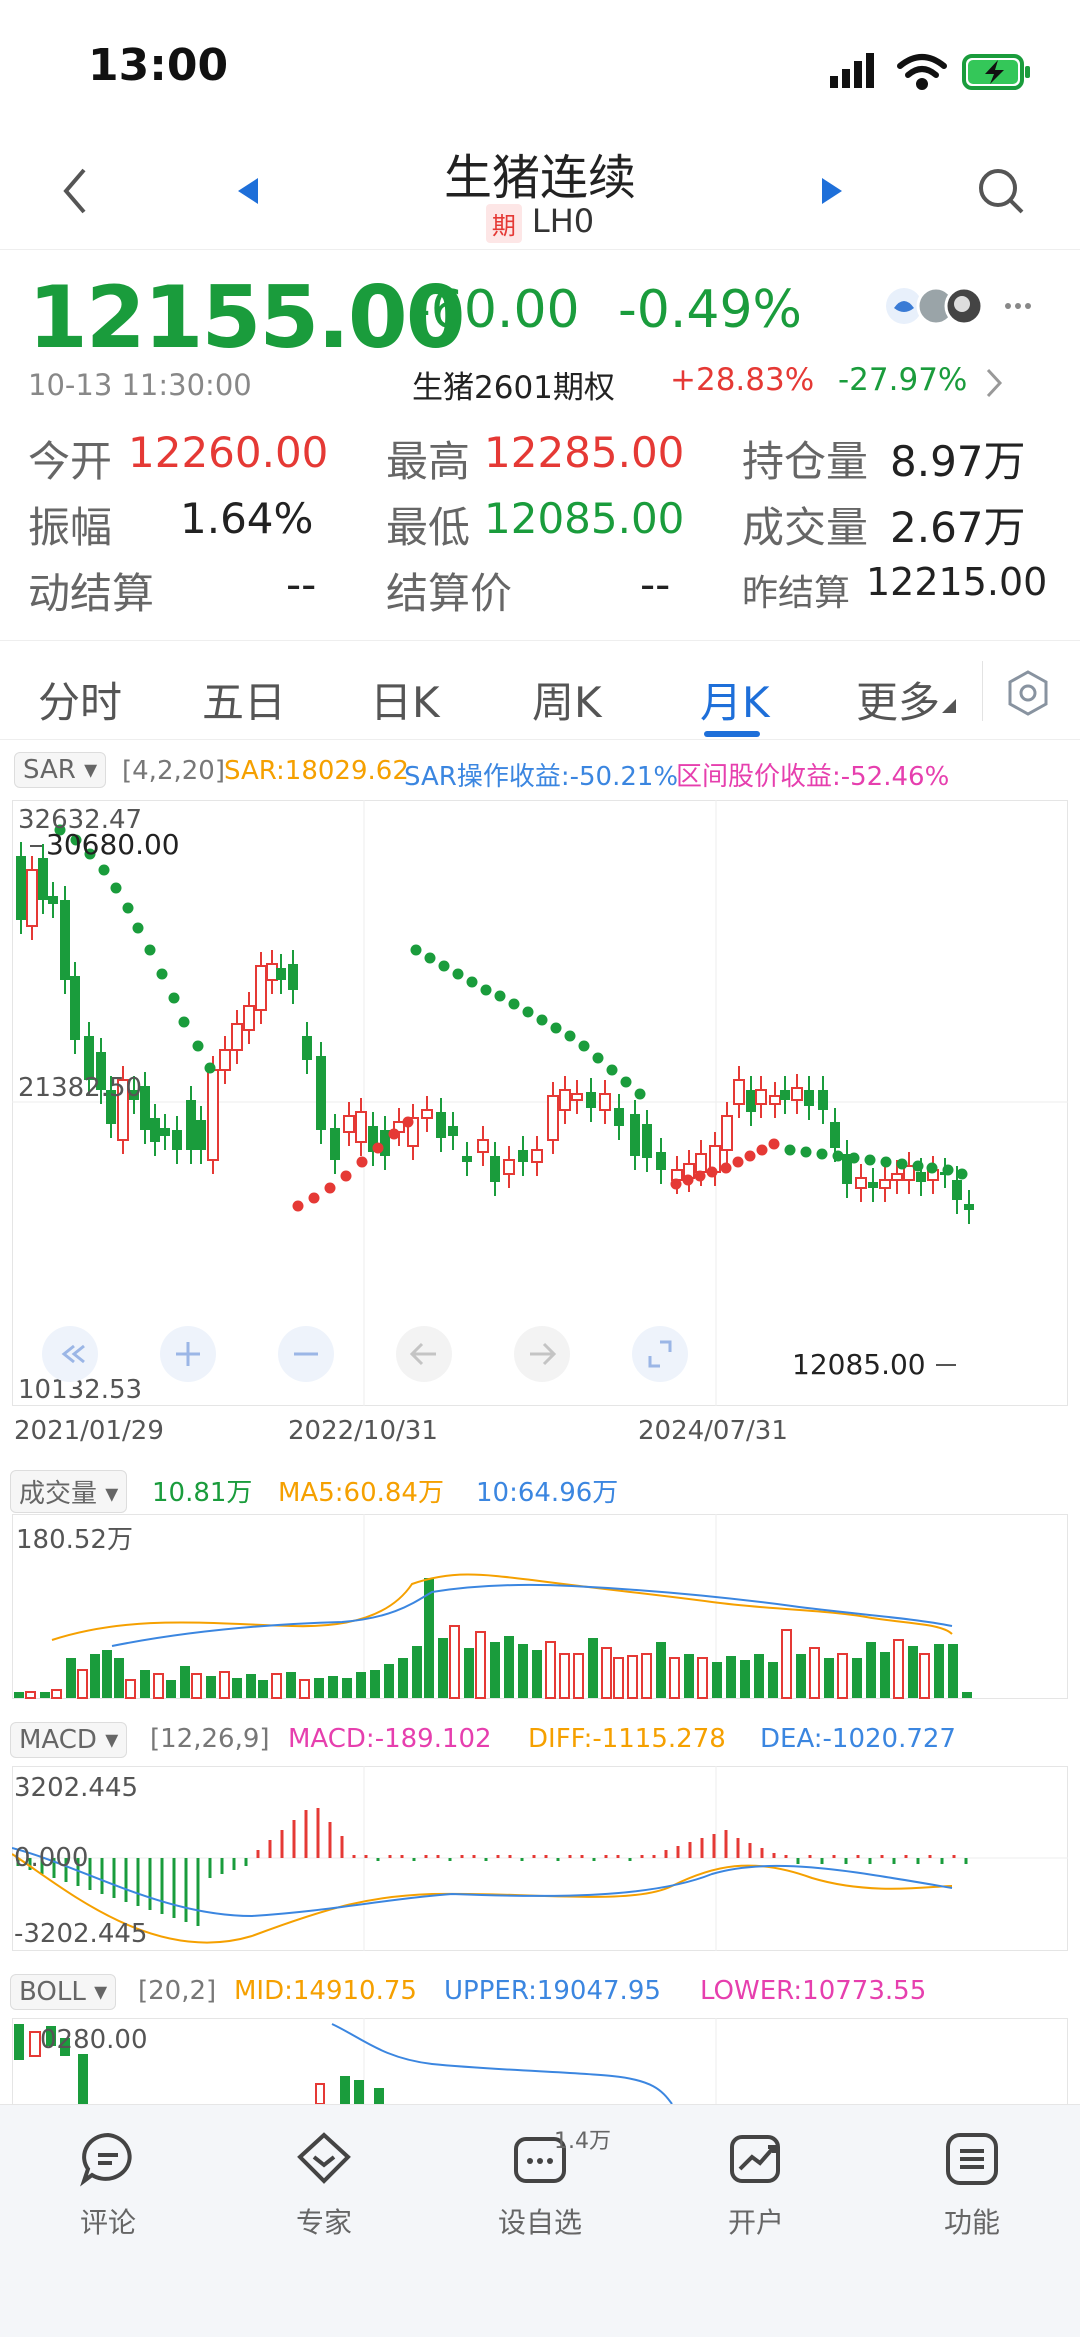 The image size is (1080, 2337). Describe the element at coordinates (567, 699) in the screenshot. I see `tab-weekly-k: 周K` at that location.